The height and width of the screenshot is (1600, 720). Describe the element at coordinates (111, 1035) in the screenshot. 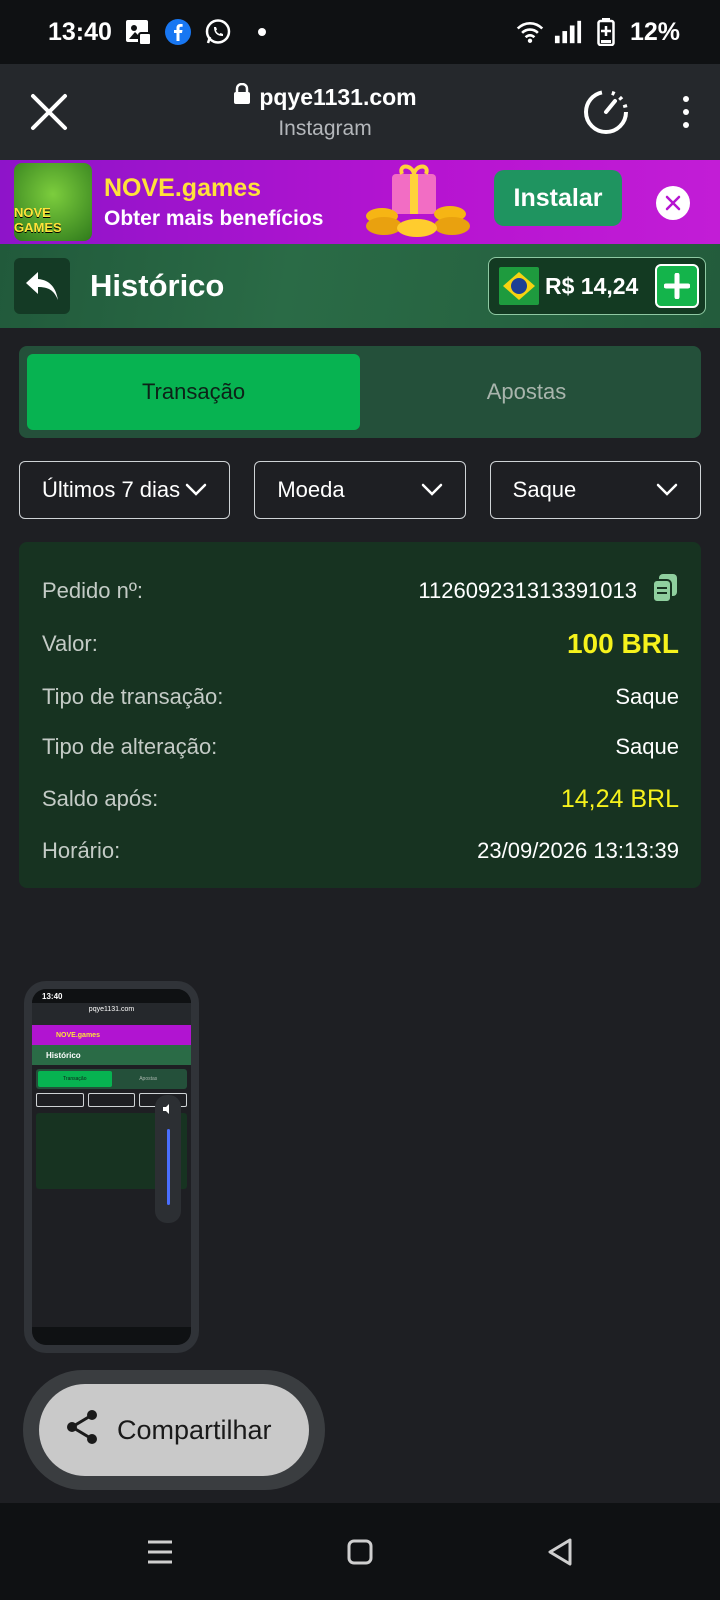

I see `preview-promo: NOVE.games` at that location.